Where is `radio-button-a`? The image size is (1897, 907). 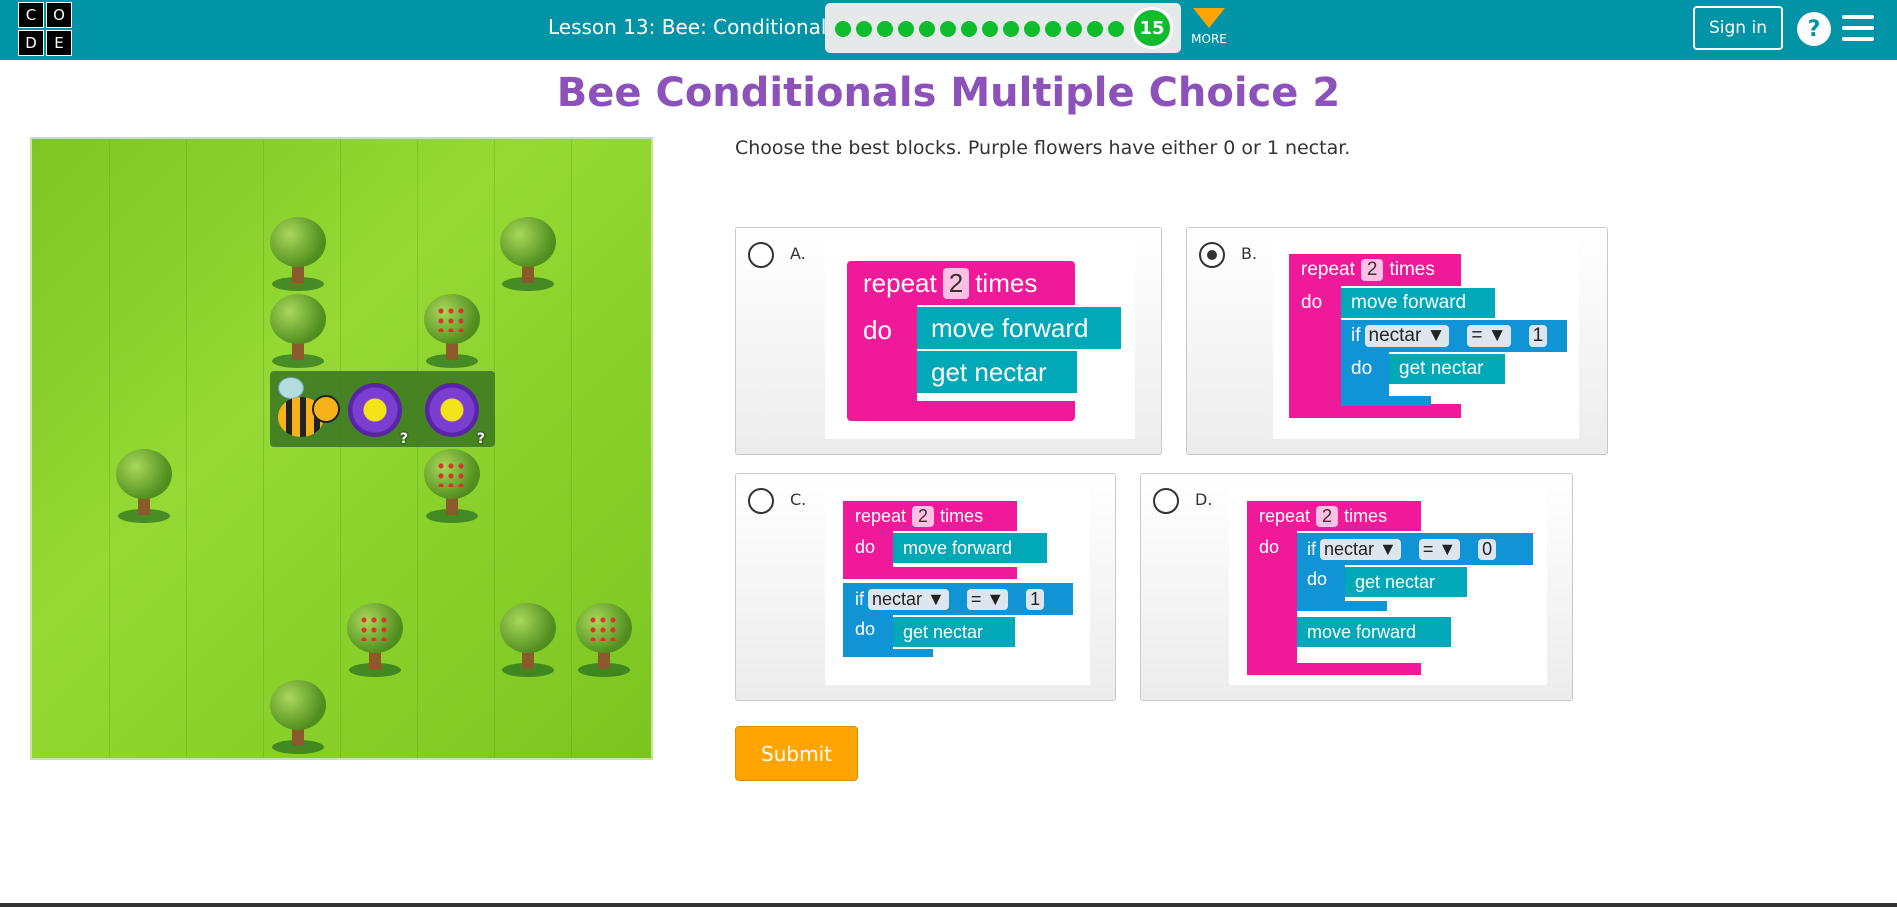
radio-button-a is located at coordinates (761, 255).